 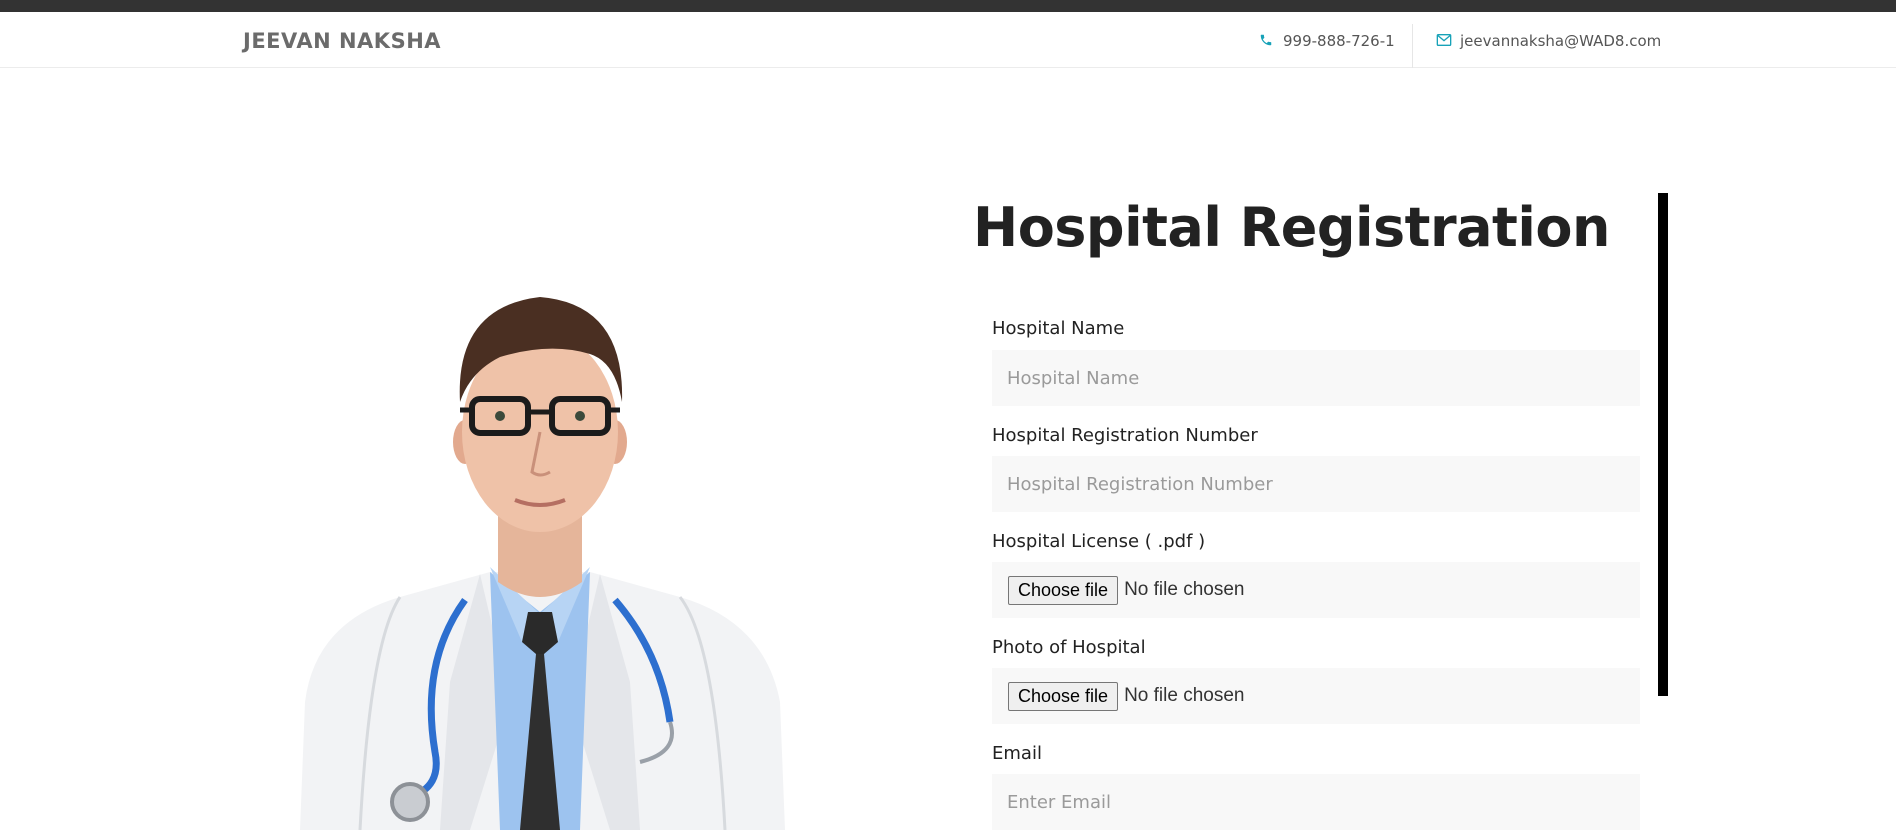 I want to click on header-email: jeevannaksha@WAD8.com, so click(x=1548, y=41).